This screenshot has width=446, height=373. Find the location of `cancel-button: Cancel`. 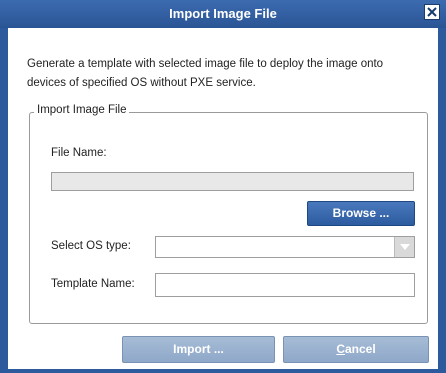

cancel-button: Cancel is located at coordinates (356, 349).